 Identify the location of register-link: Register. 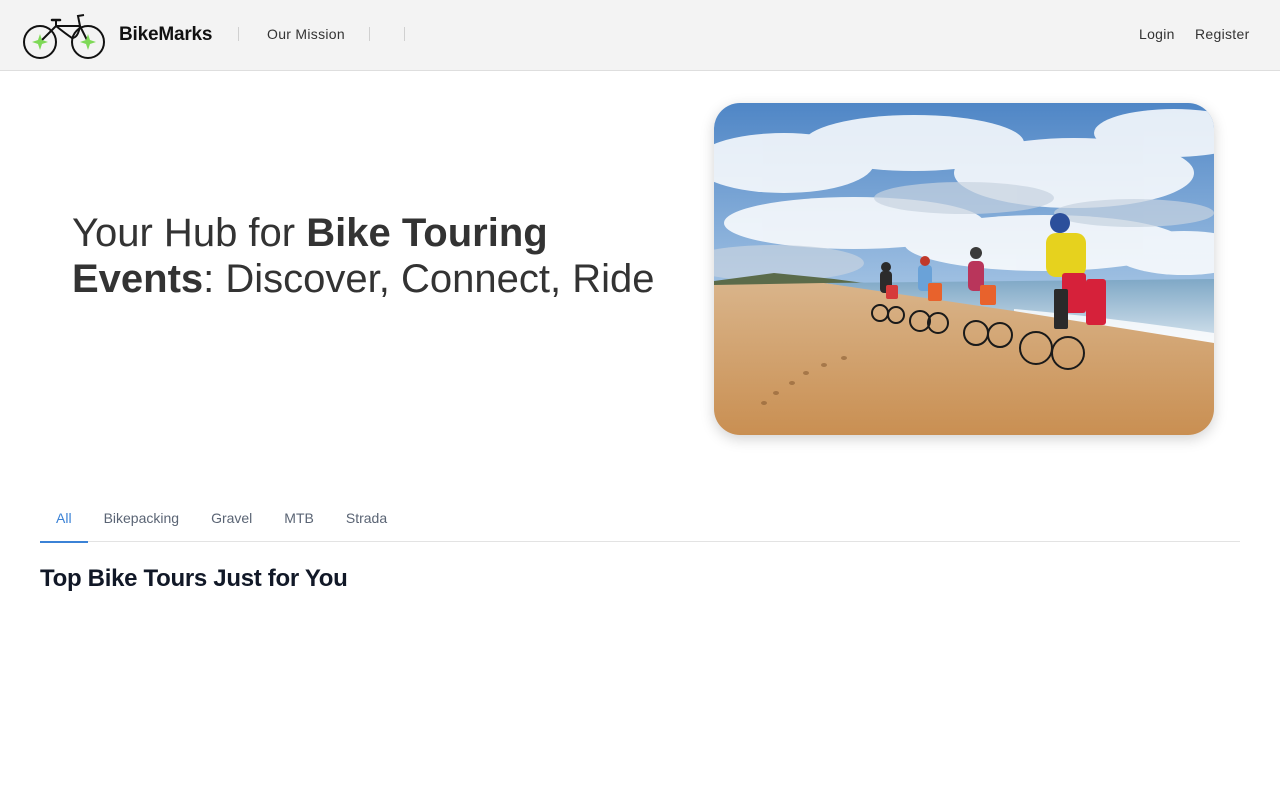
(1222, 34).